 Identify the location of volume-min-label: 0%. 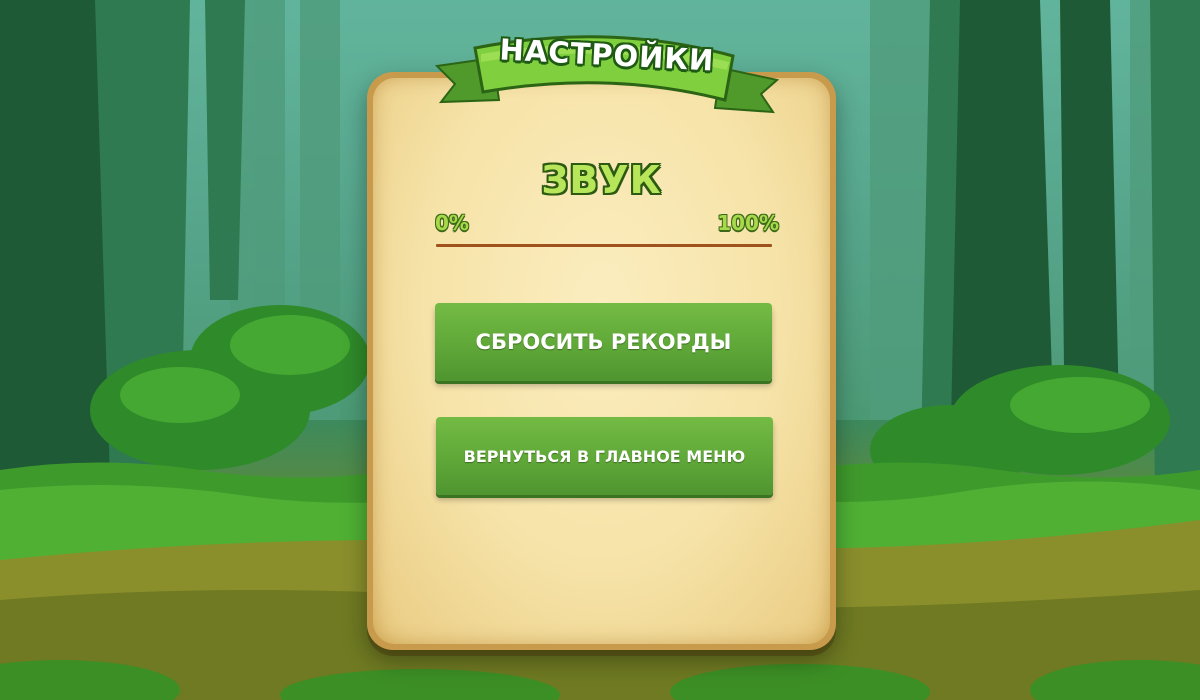
(452, 223).